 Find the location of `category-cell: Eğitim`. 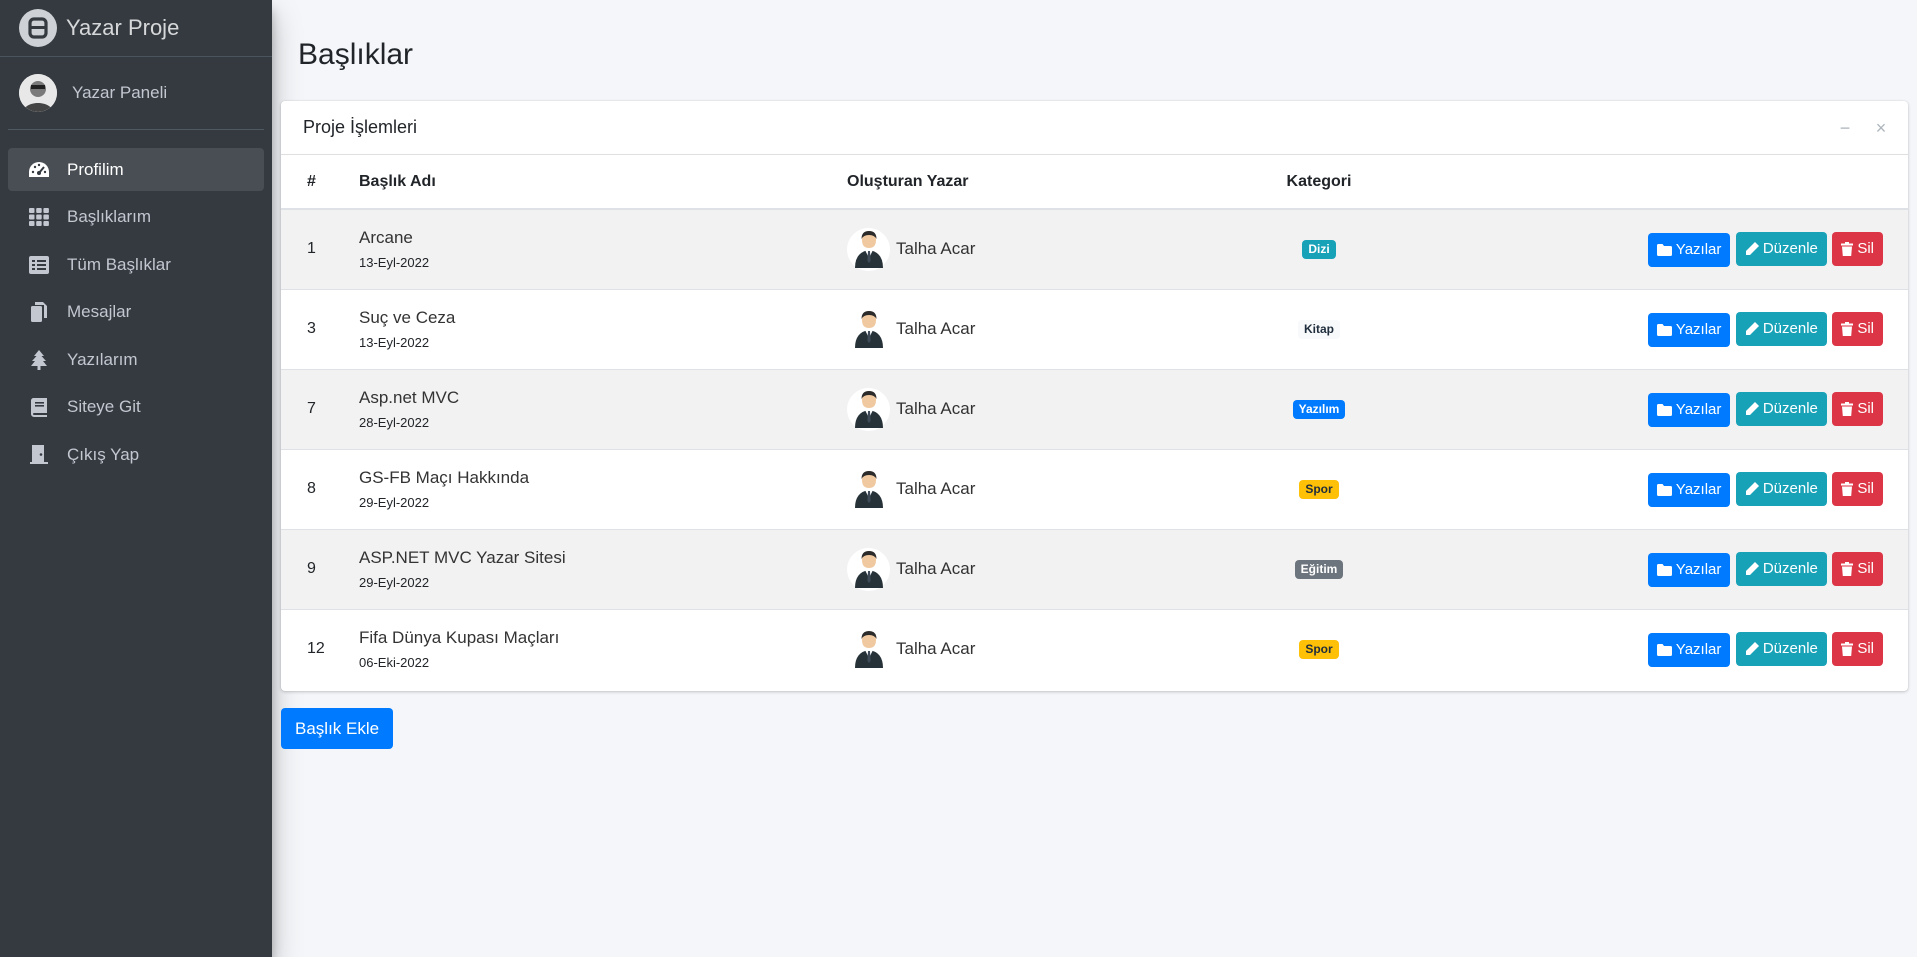

category-cell: Eğitim is located at coordinates (1319, 569).